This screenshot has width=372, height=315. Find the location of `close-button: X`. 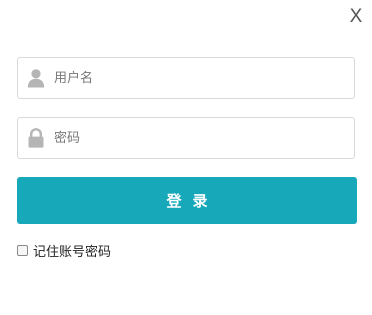

close-button: X is located at coordinates (356, 17).